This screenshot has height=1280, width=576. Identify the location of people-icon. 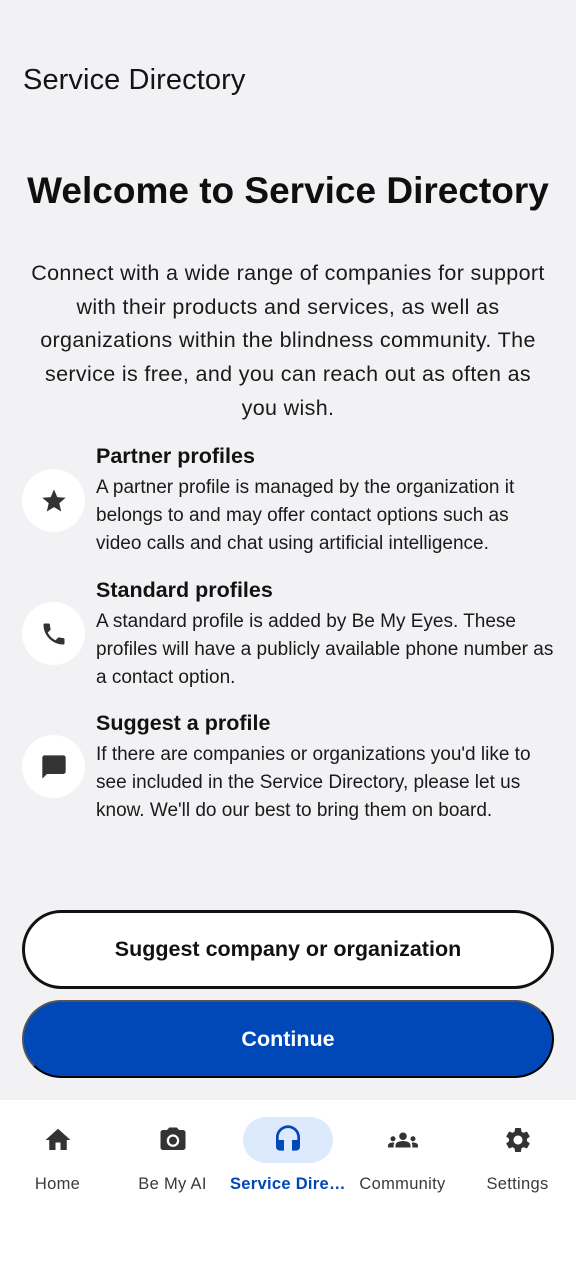
(403, 1140).